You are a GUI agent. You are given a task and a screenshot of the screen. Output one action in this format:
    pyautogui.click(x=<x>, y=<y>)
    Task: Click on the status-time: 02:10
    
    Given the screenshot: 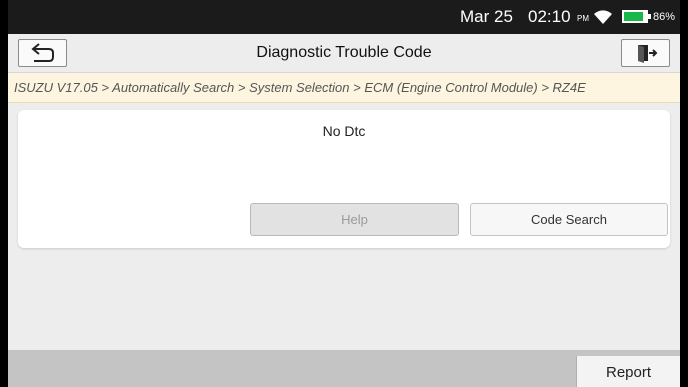 What is the action you would take?
    pyautogui.click(x=549, y=16)
    